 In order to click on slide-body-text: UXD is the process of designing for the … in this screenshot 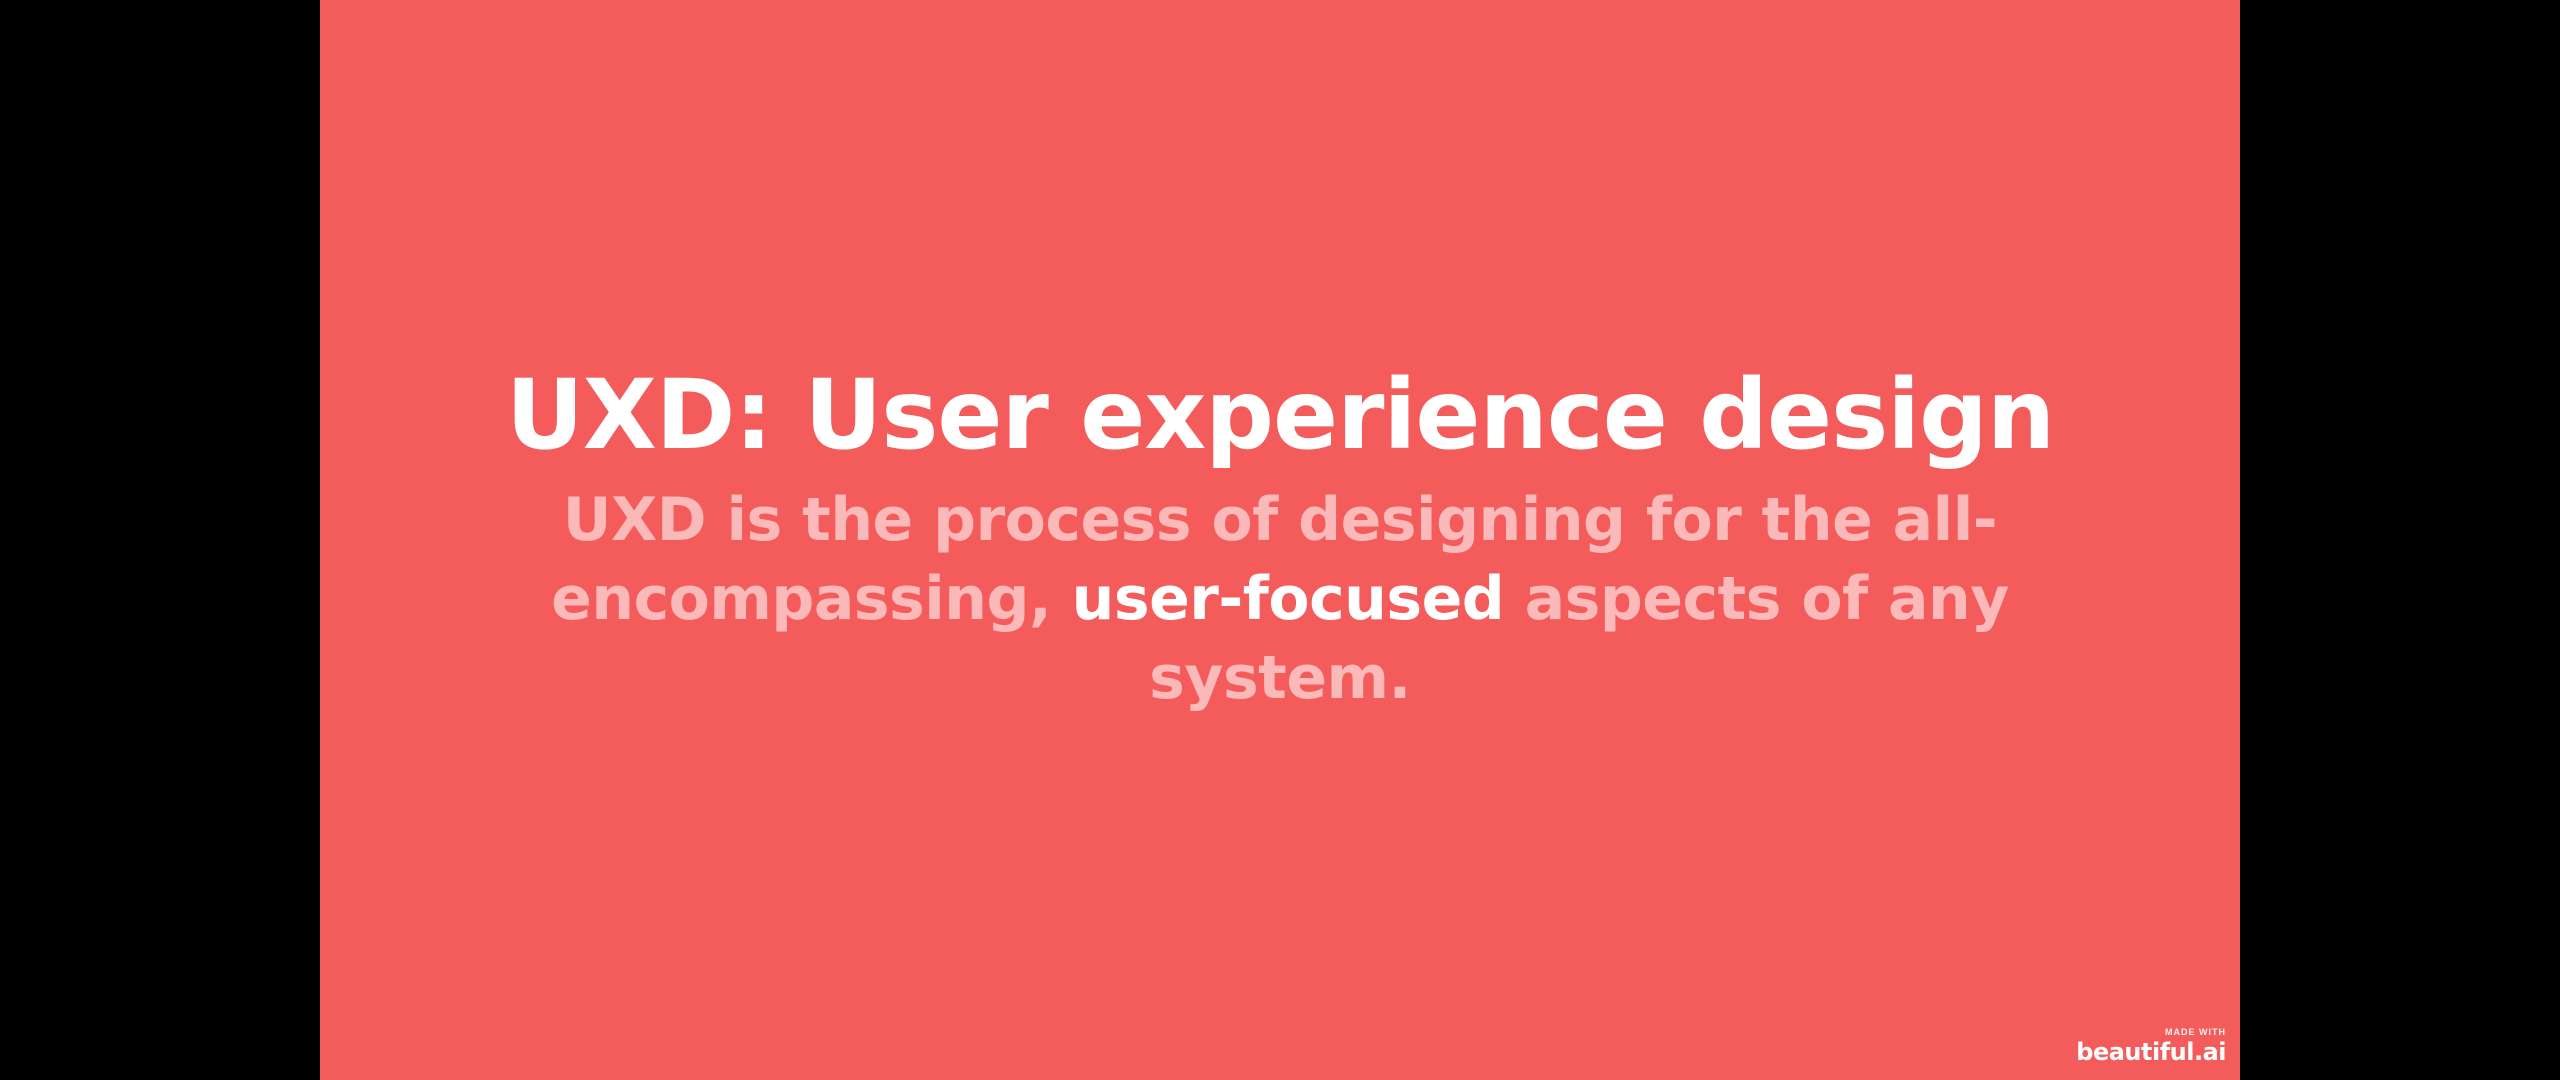, I will do `click(1280, 599)`.